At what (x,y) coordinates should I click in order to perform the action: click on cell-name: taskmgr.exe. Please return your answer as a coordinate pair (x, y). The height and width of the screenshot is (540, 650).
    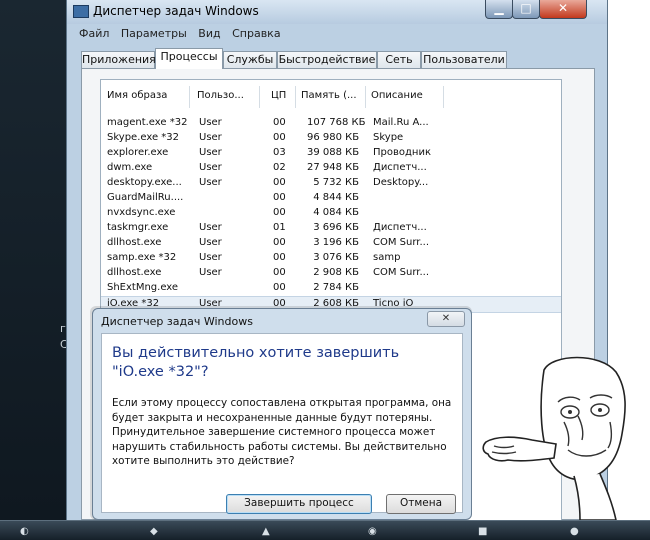
    Looking at the image, I should click on (138, 227).